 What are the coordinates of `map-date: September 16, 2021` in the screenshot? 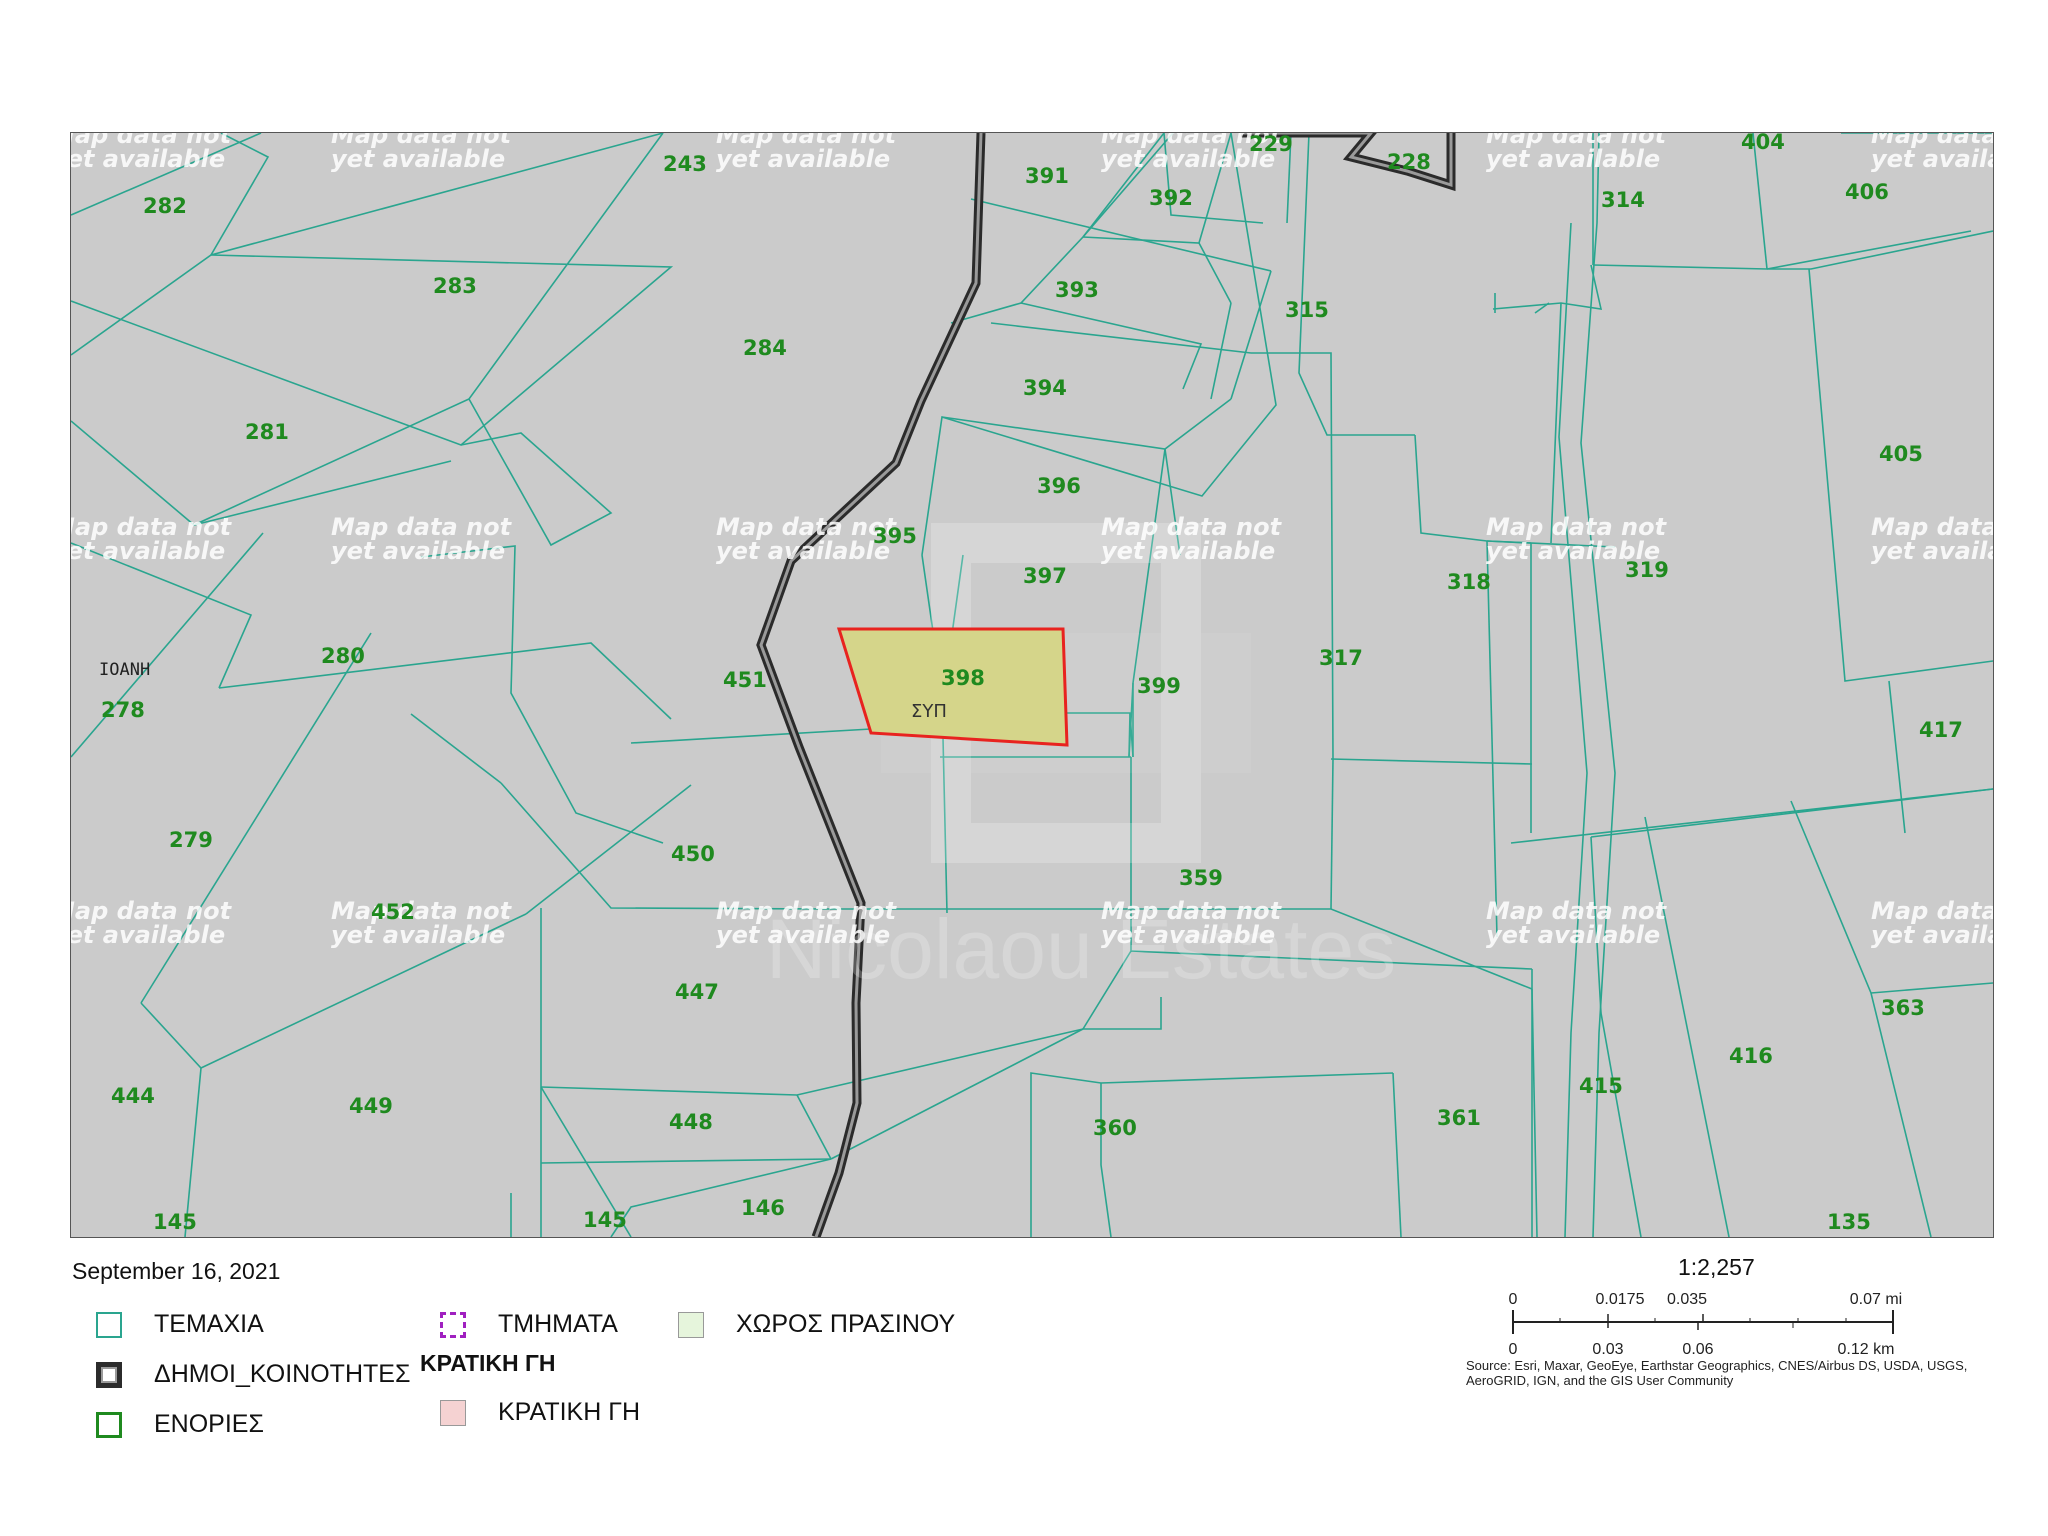 It's located at (176, 1271).